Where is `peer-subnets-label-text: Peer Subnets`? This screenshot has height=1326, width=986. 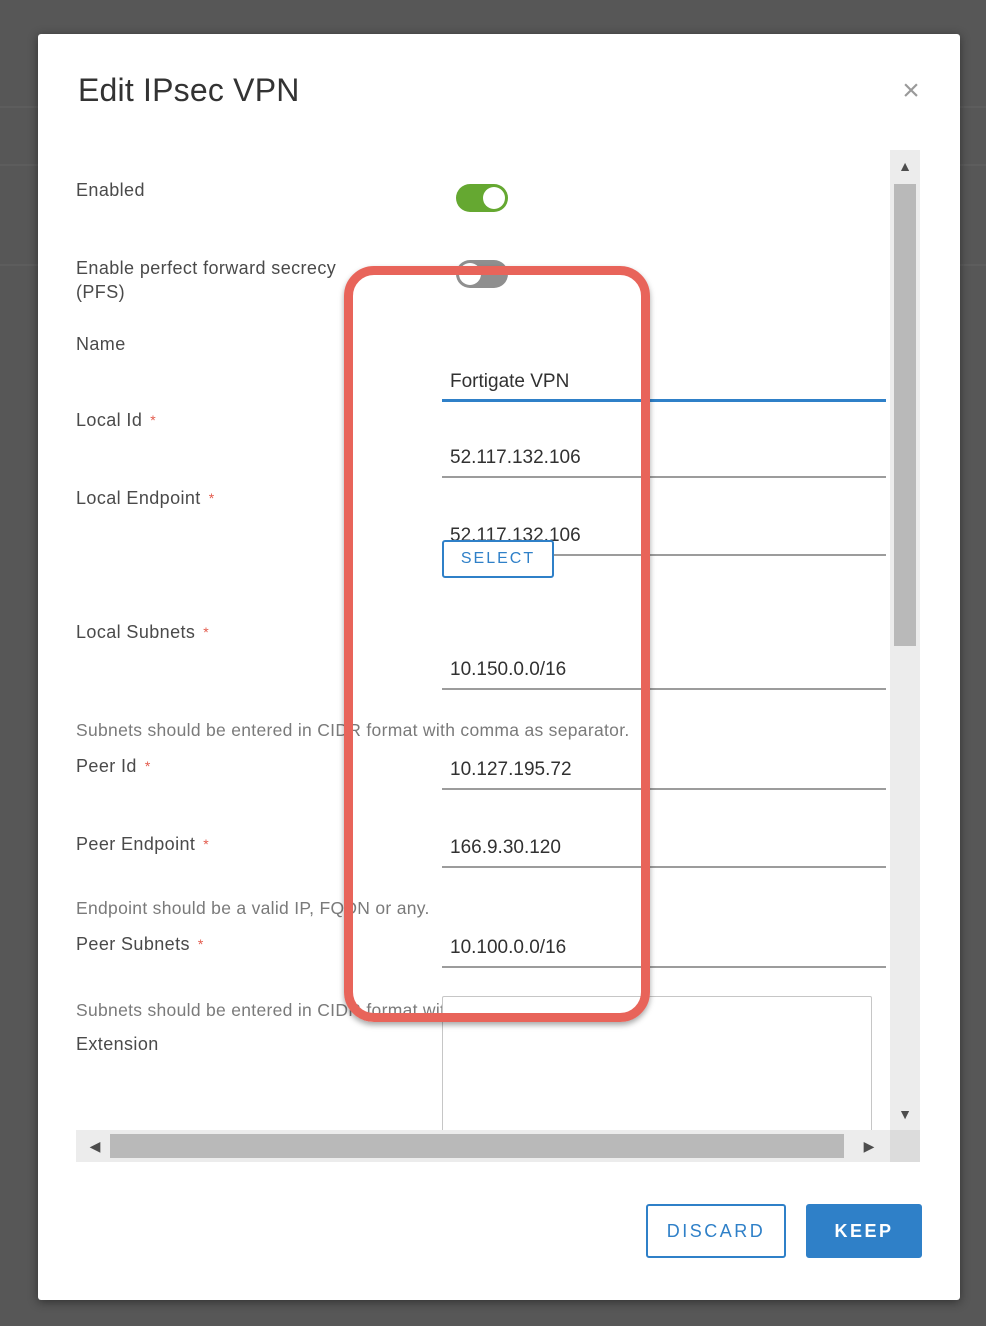
peer-subnets-label-text: Peer Subnets is located at coordinates (133, 944).